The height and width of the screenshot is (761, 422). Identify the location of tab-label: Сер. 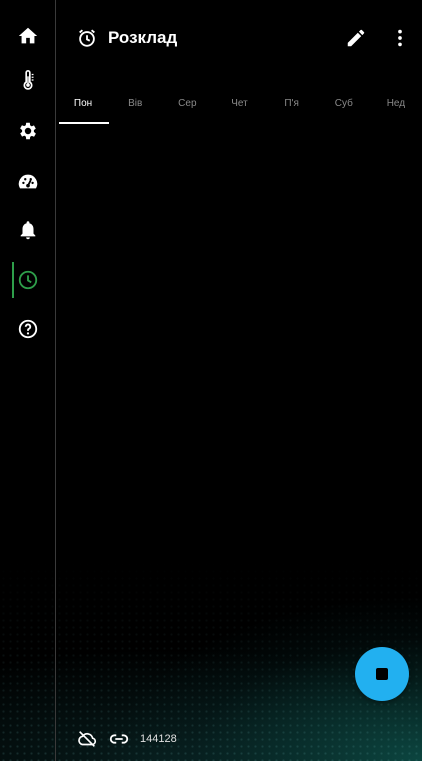
(187, 103).